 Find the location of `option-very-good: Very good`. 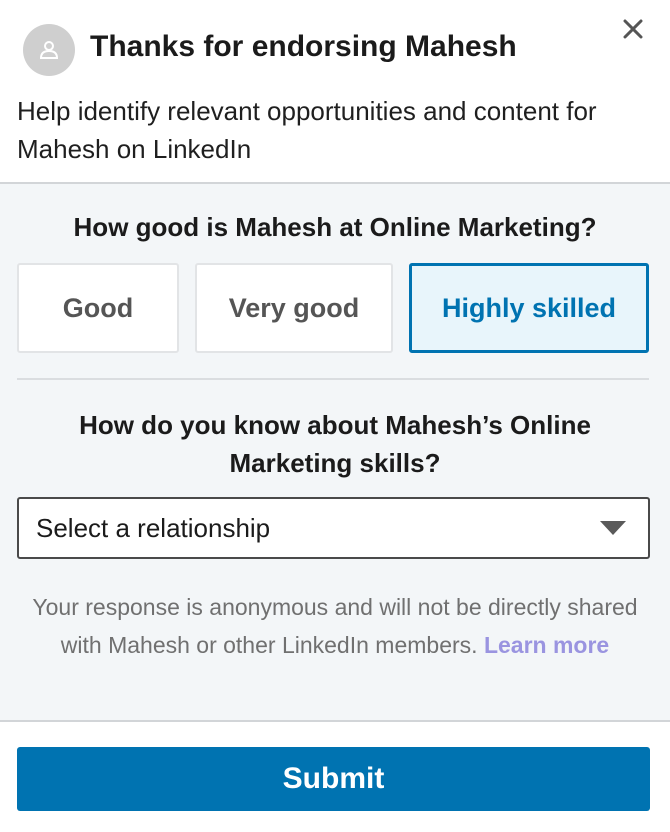

option-very-good: Very good is located at coordinates (294, 308).